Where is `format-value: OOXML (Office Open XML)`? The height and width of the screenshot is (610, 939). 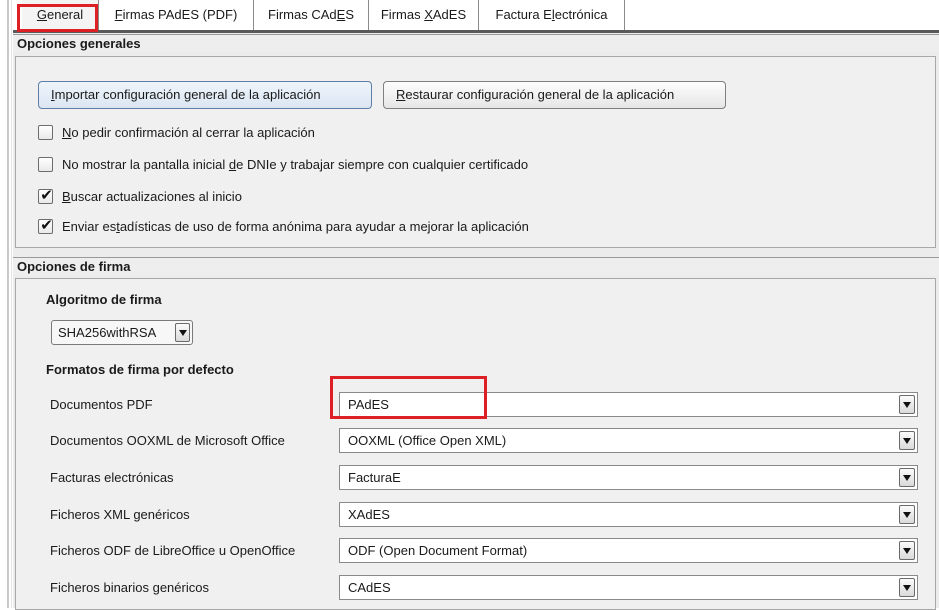 format-value: OOXML (Office Open XML) is located at coordinates (427, 440).